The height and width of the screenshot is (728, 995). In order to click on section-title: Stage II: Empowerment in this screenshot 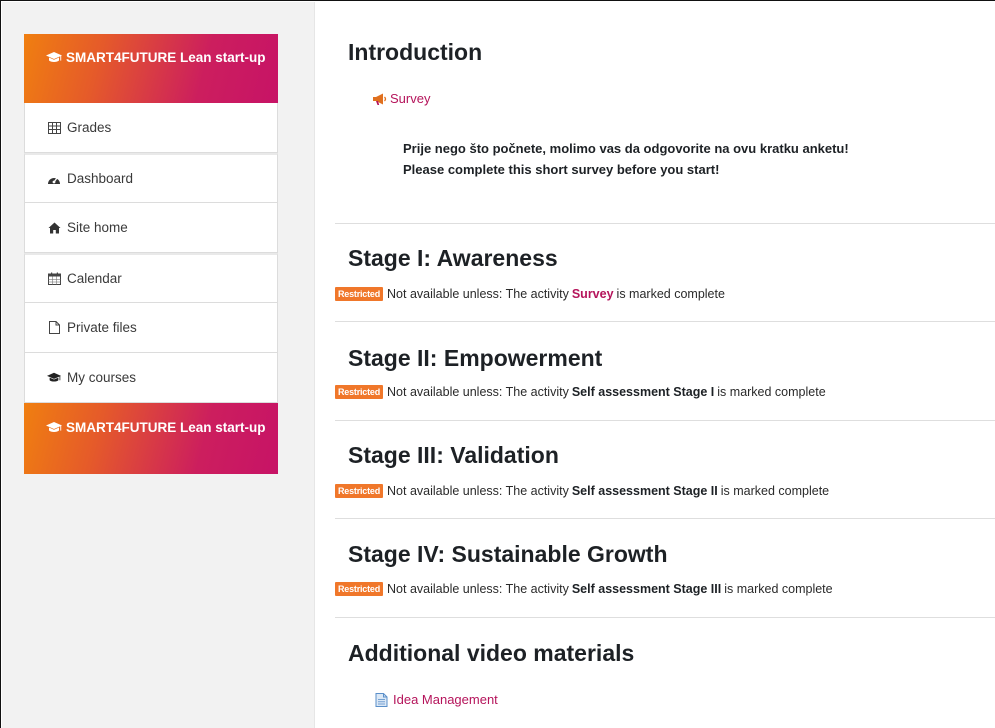, I will do `click(475, 358)`.